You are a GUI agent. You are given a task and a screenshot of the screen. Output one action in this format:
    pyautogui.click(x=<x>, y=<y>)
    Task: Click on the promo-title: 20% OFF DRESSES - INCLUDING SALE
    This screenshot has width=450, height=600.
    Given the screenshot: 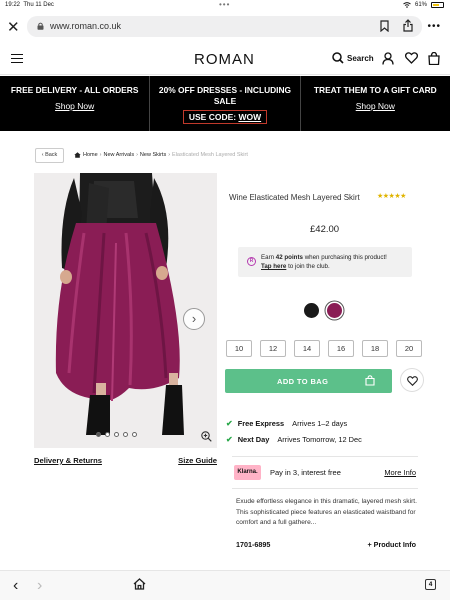 What is the action you would take?
    pyautogui.click(x=225, y=95)
    